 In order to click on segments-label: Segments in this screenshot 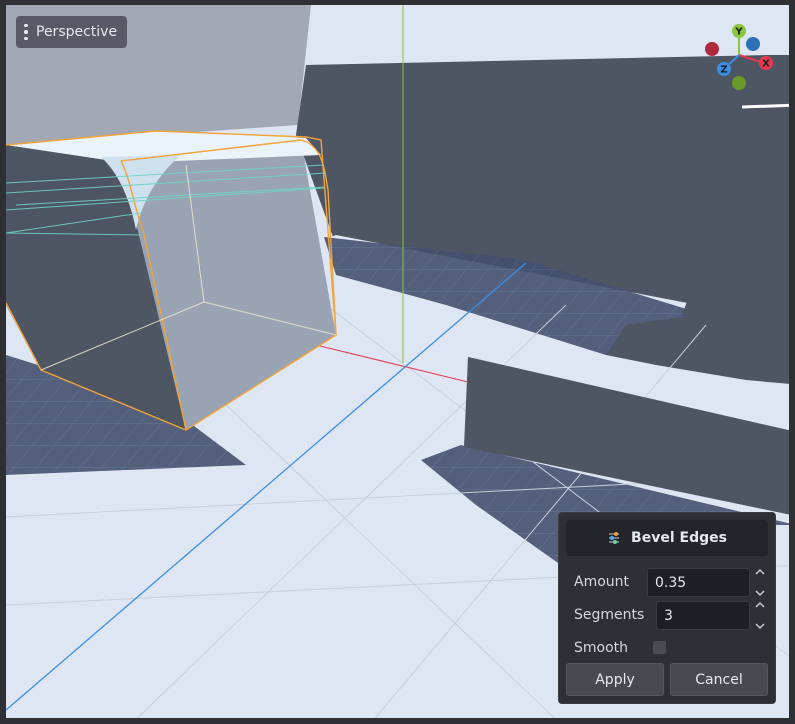, I will do `click(609, 615)`.